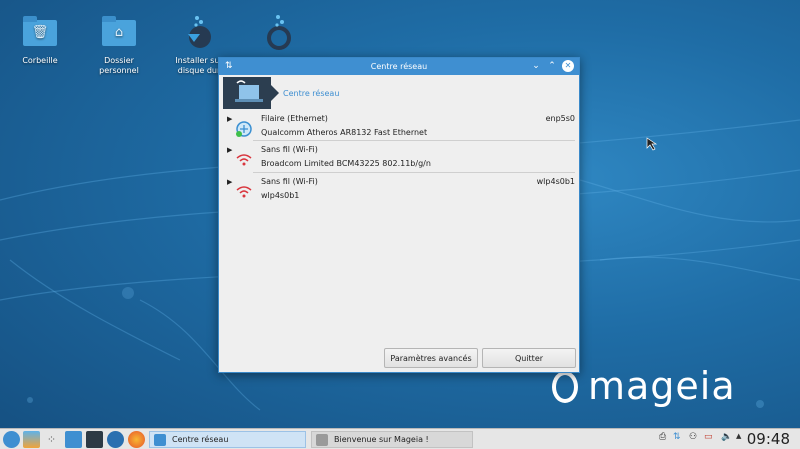 The image size is (800, 449). What do you see at coordinates (552, 66) in the screenshot?
I see `chevron-up-icon: ⌃` at bounding box center [552, 66].